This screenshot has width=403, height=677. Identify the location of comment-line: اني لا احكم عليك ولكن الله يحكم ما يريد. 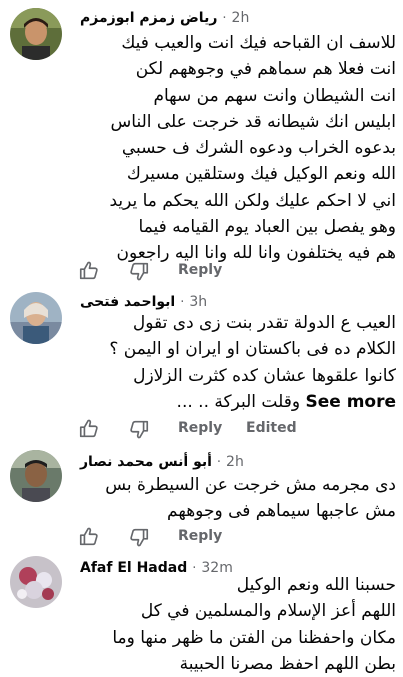
(252, 200).